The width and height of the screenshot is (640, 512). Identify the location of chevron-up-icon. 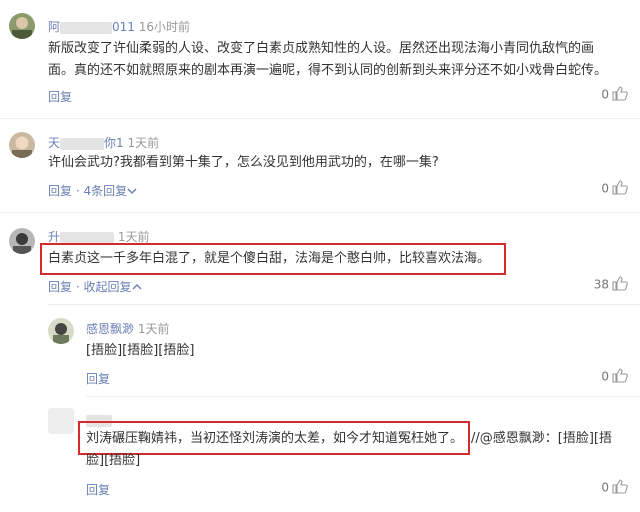
(137, 287).